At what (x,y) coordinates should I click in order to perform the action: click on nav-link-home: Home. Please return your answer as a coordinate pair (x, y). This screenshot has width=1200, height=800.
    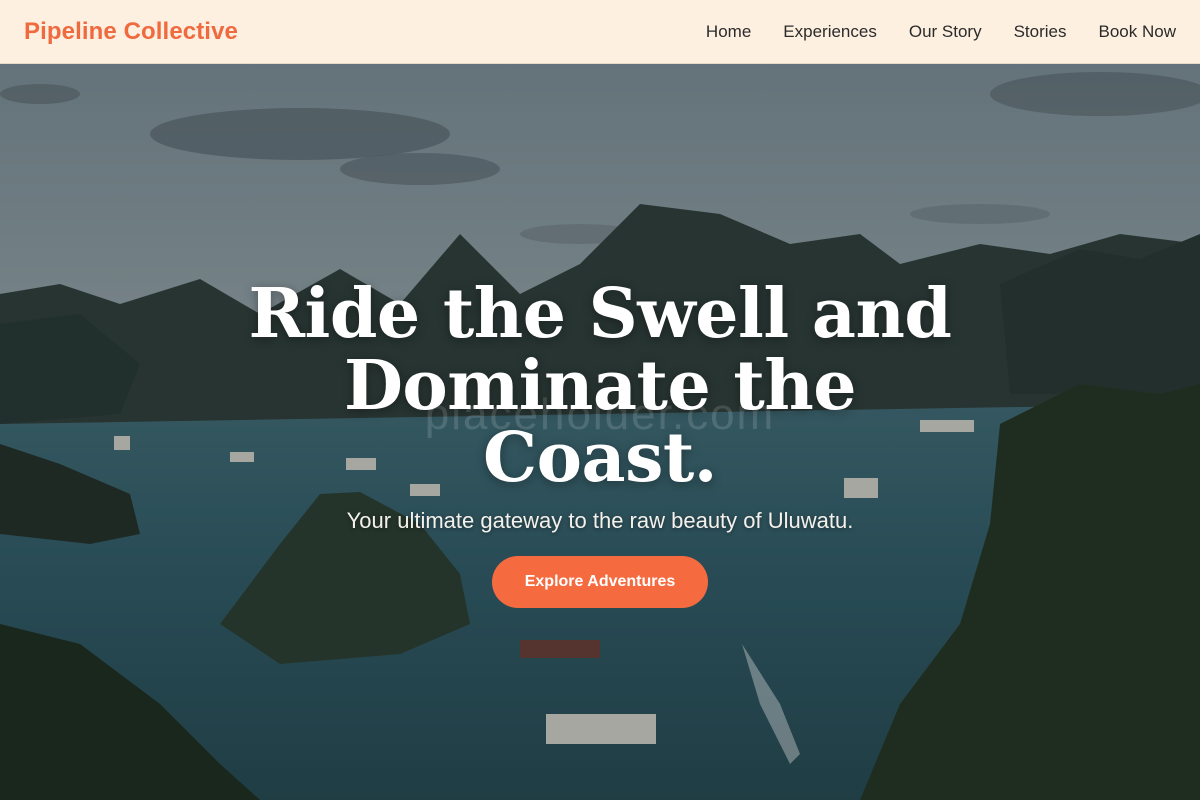
    Looking at the image, I should click on (728, 32).